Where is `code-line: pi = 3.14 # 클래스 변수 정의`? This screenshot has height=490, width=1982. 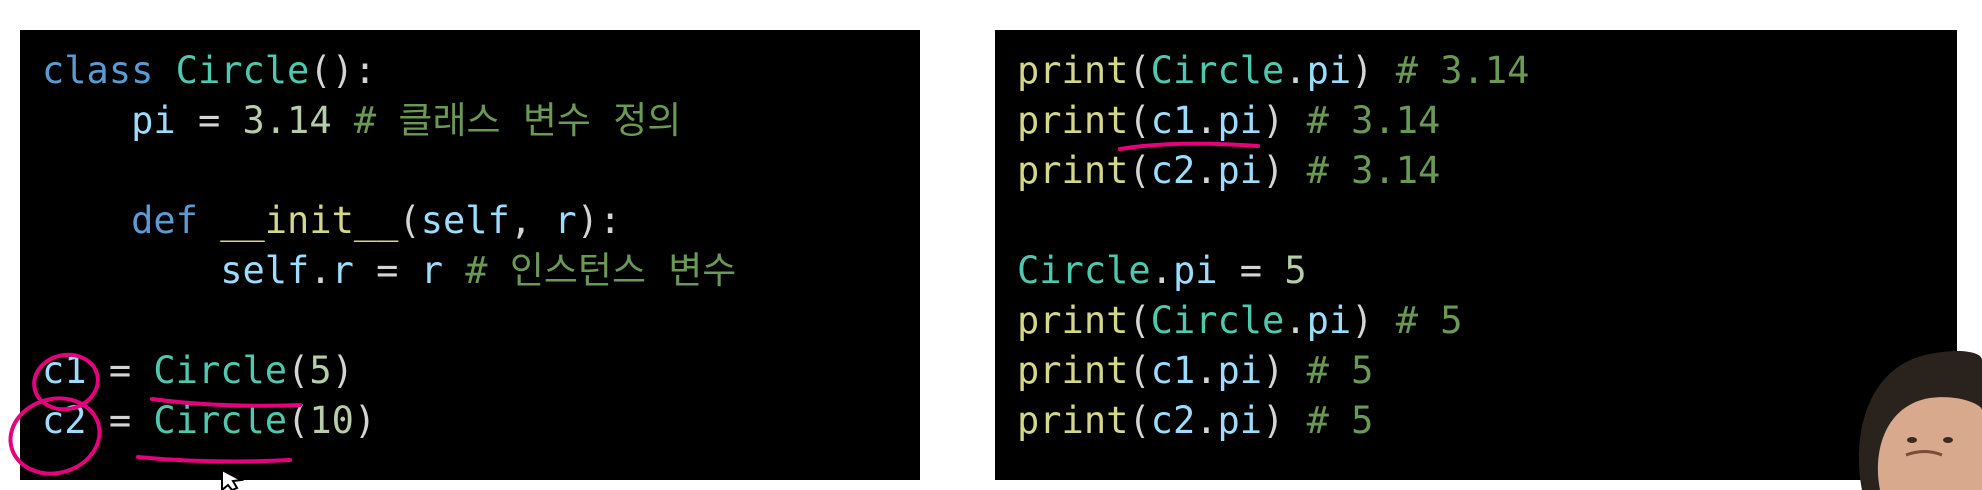
code-line: pi = 3.14 # 클래스 변수 정의 is located at coordinates (361, 121).